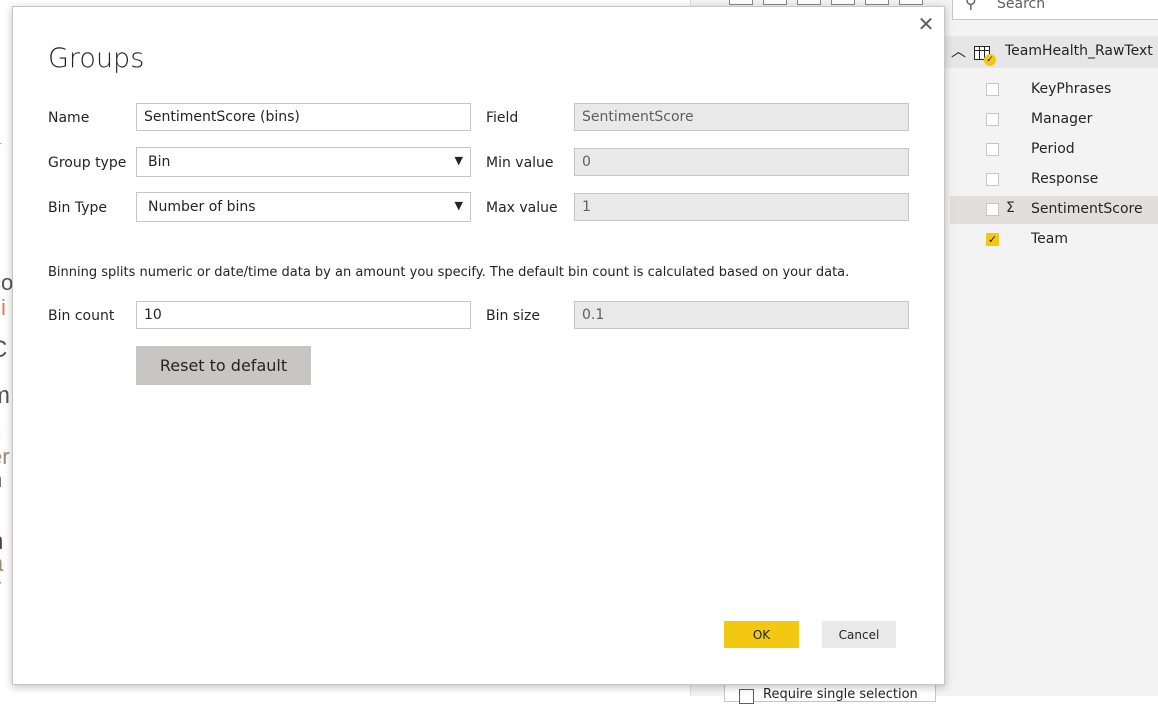 This screenshot has height=704, width=1158. I want to click on checkmark-badge-icon: ✓, so click(990, 60).